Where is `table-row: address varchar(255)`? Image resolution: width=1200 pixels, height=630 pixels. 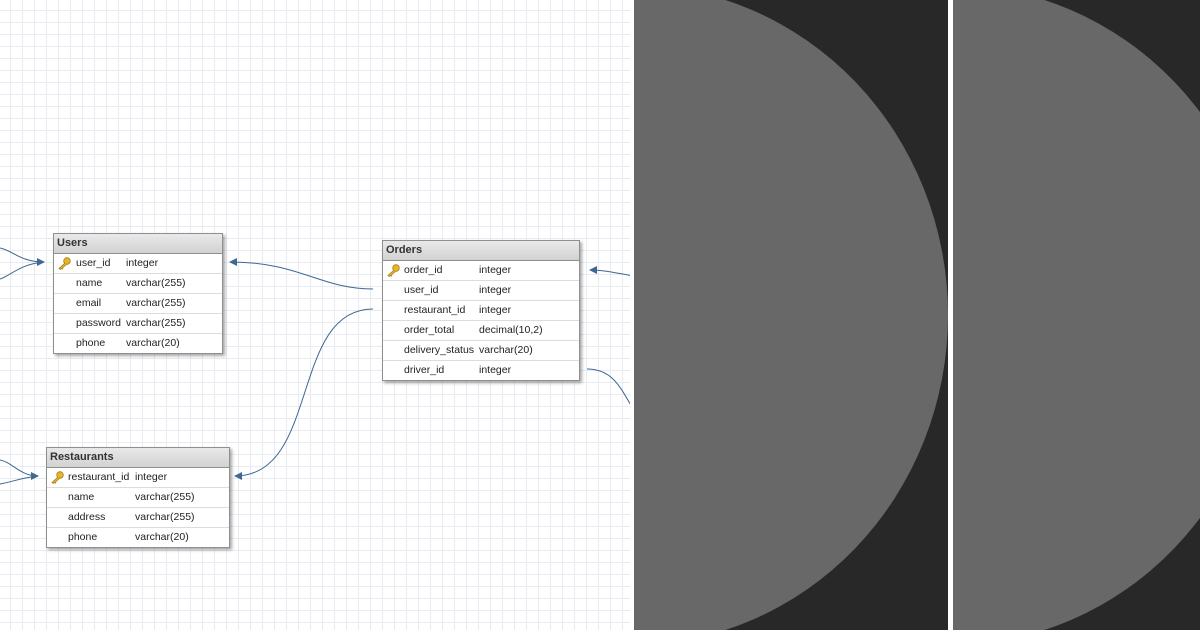
table-row: address varchar(255) is located at coordinates (138, 518).